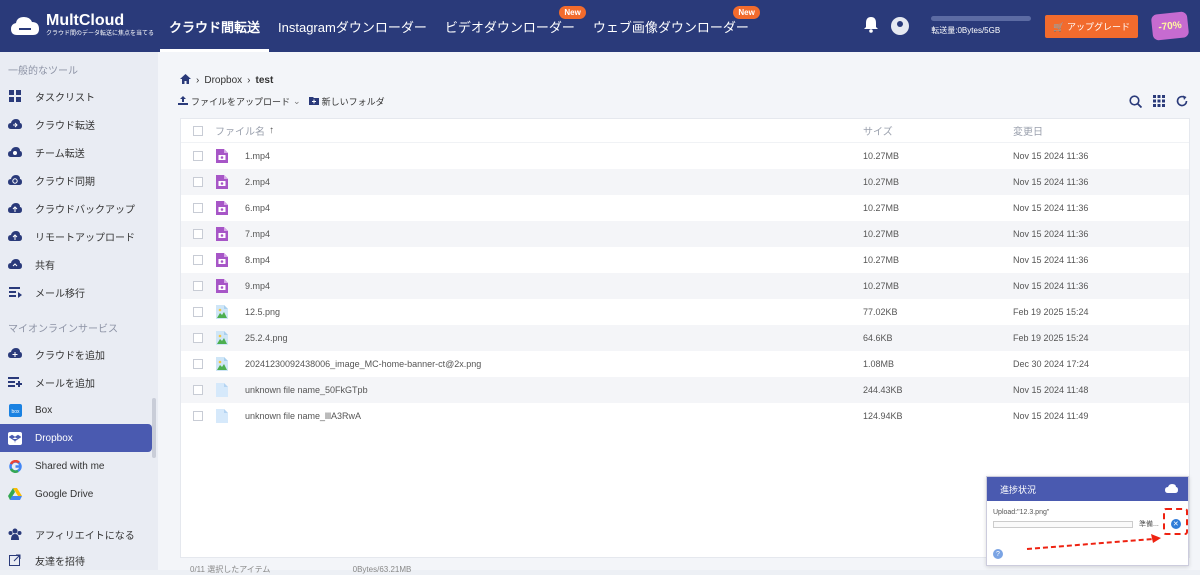 The height and width of the screenshot is (575, 1200). What do you see at coordinates (79, 354) in the screenshot?
I see `sidebar-item-add-cloud: クラウドを追加` at bounding box center [79, 354].